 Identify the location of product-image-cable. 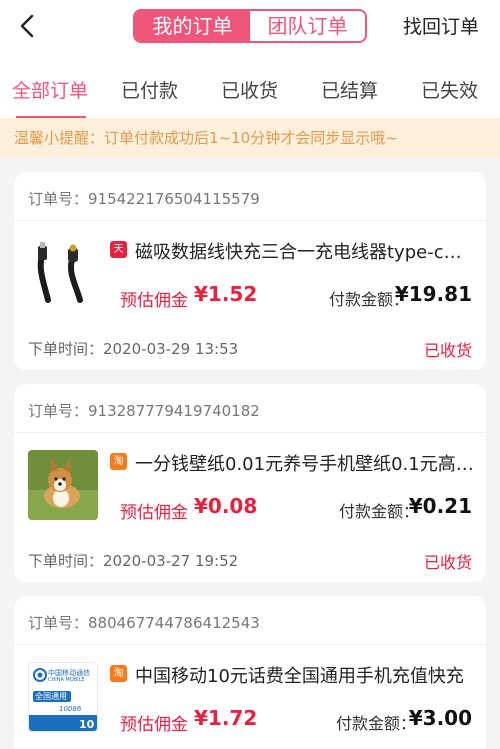
(63, 273).